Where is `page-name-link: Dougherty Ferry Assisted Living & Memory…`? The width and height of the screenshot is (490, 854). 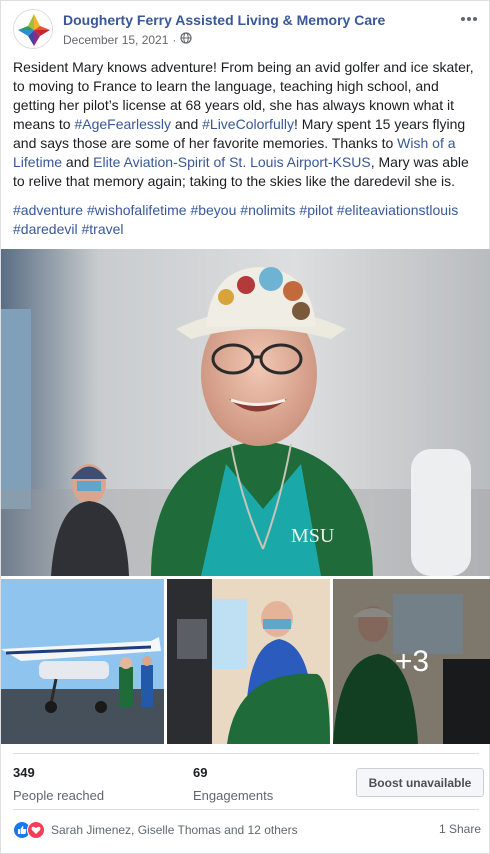
page-name-link: Dougherty Ferry Assisted Living & Memory… is located at coordinates (224, 20).